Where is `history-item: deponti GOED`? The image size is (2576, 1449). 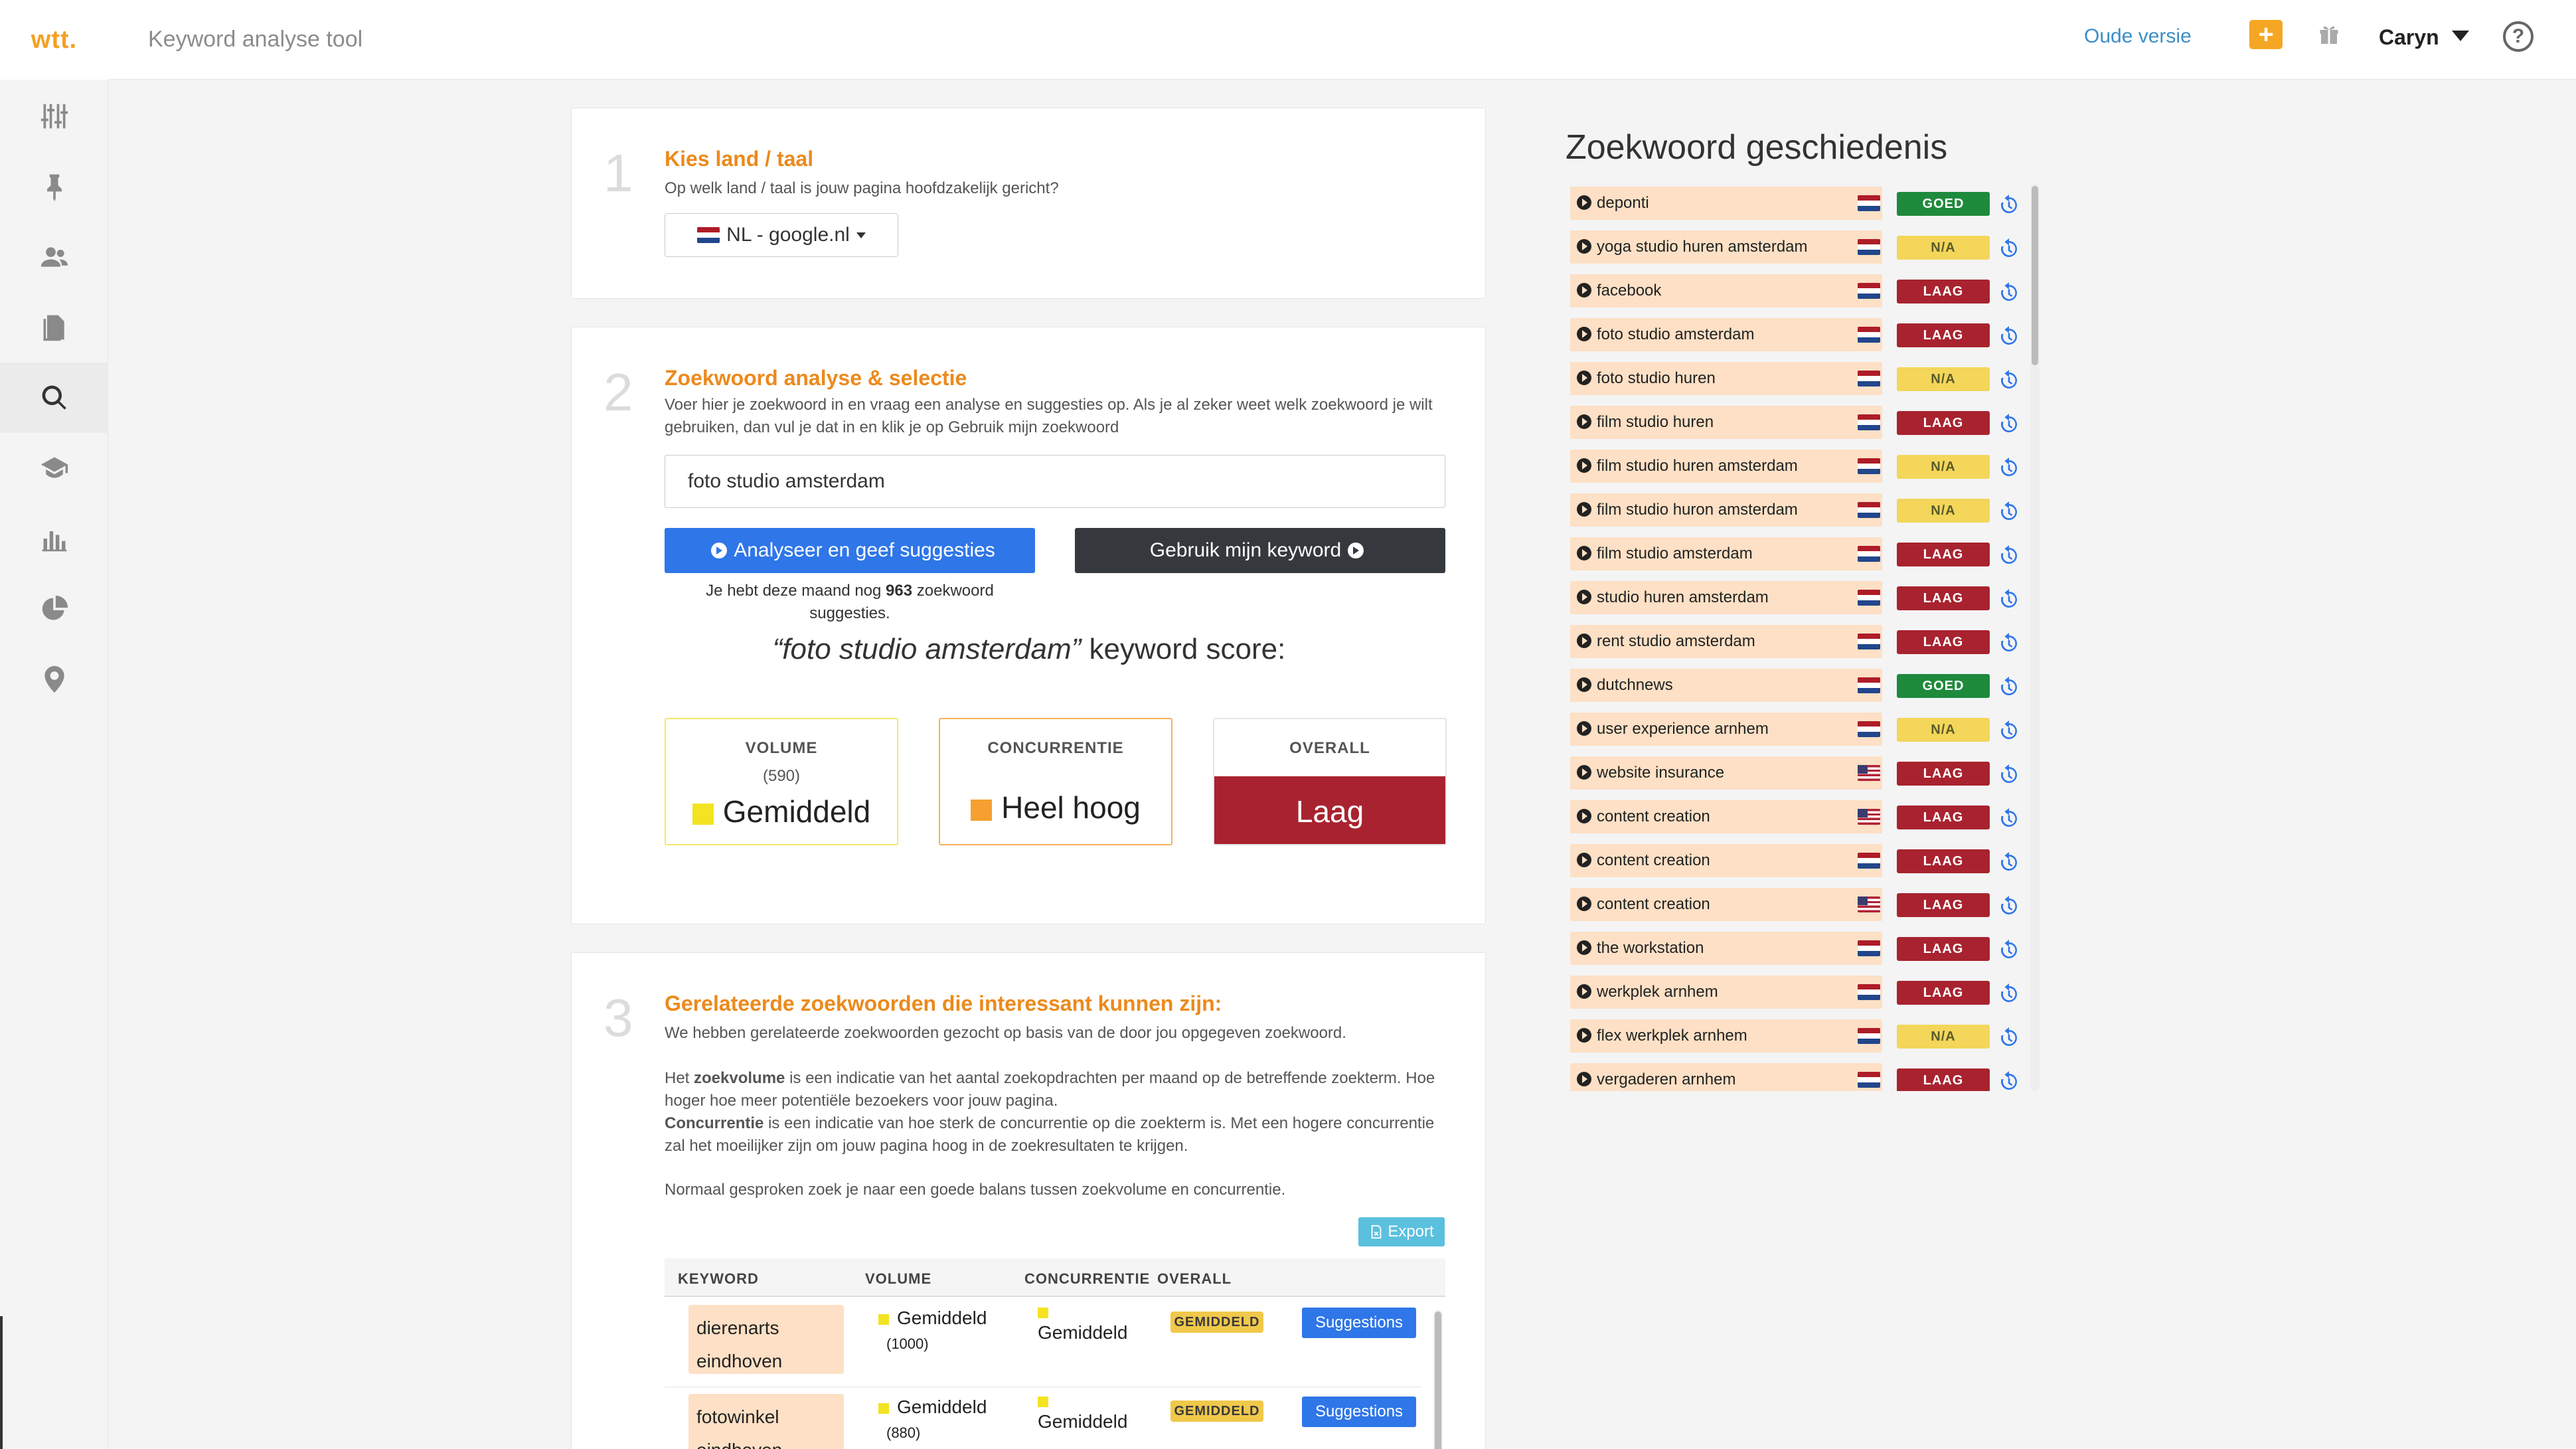
history-item: deponti GOED is located at coordinates (1796, 206).